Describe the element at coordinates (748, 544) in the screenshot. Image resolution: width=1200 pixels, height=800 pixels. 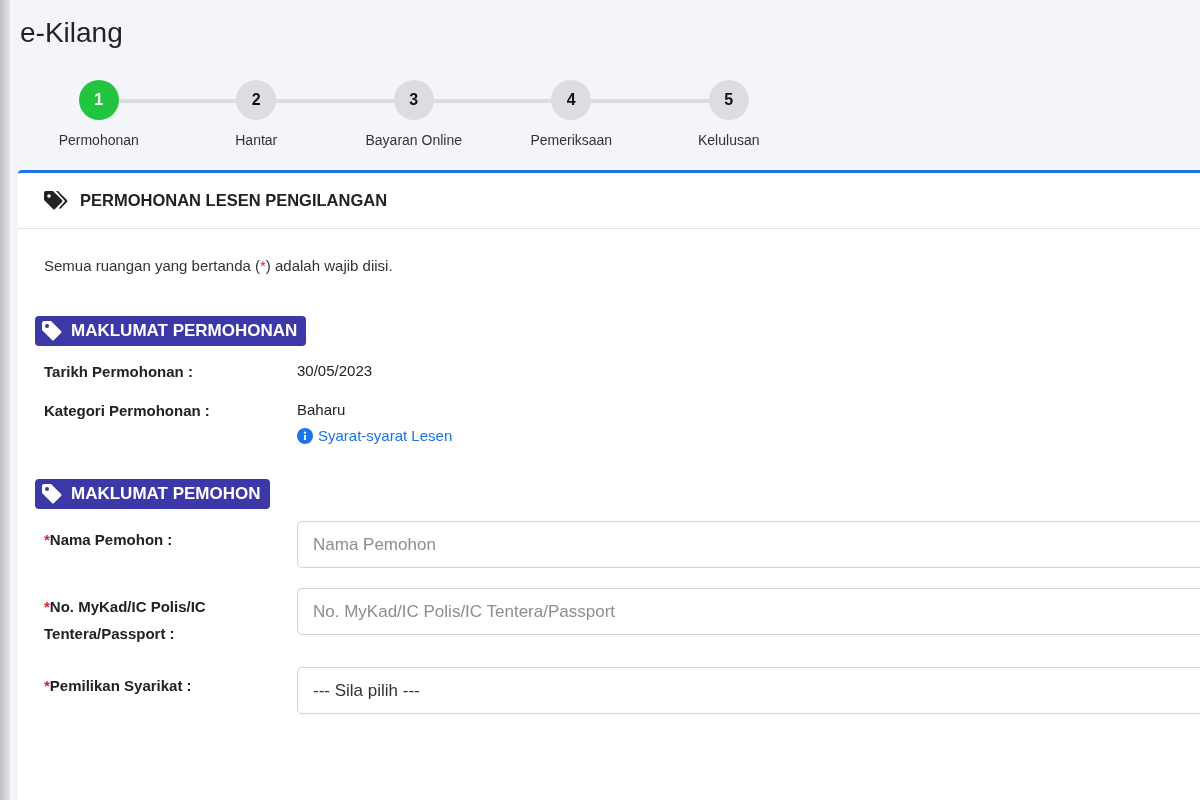
I see `input-field: Nama Pemohon` at that location.